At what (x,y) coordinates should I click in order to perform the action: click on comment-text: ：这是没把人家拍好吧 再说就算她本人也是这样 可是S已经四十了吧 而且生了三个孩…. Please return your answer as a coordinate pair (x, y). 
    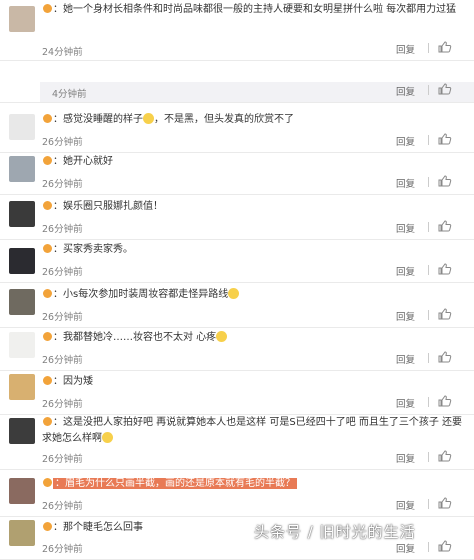
    Looking at the image, I should click on (253, 431).